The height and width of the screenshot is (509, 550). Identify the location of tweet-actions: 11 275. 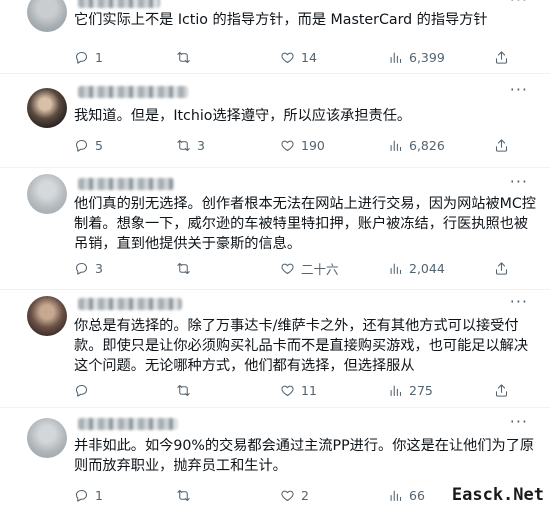
(302, 390).